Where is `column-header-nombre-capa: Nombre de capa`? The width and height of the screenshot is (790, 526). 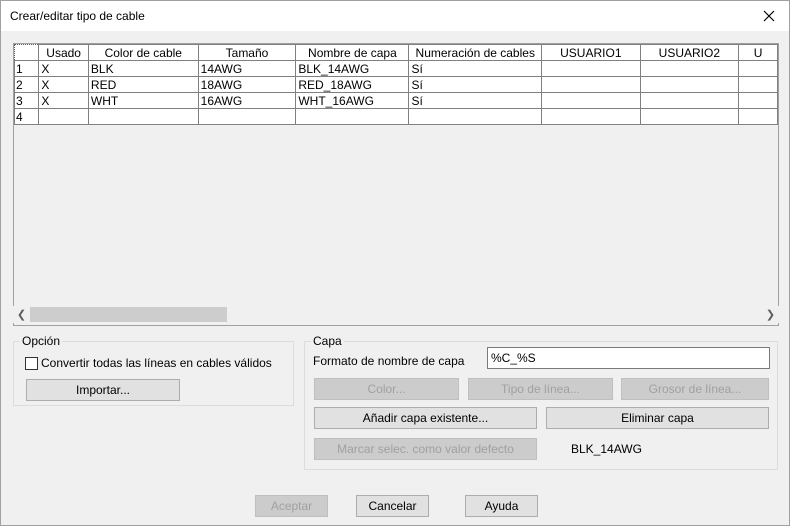 column-header-nombre-capa: Nombre de capa is located at coordinates (352, 52).